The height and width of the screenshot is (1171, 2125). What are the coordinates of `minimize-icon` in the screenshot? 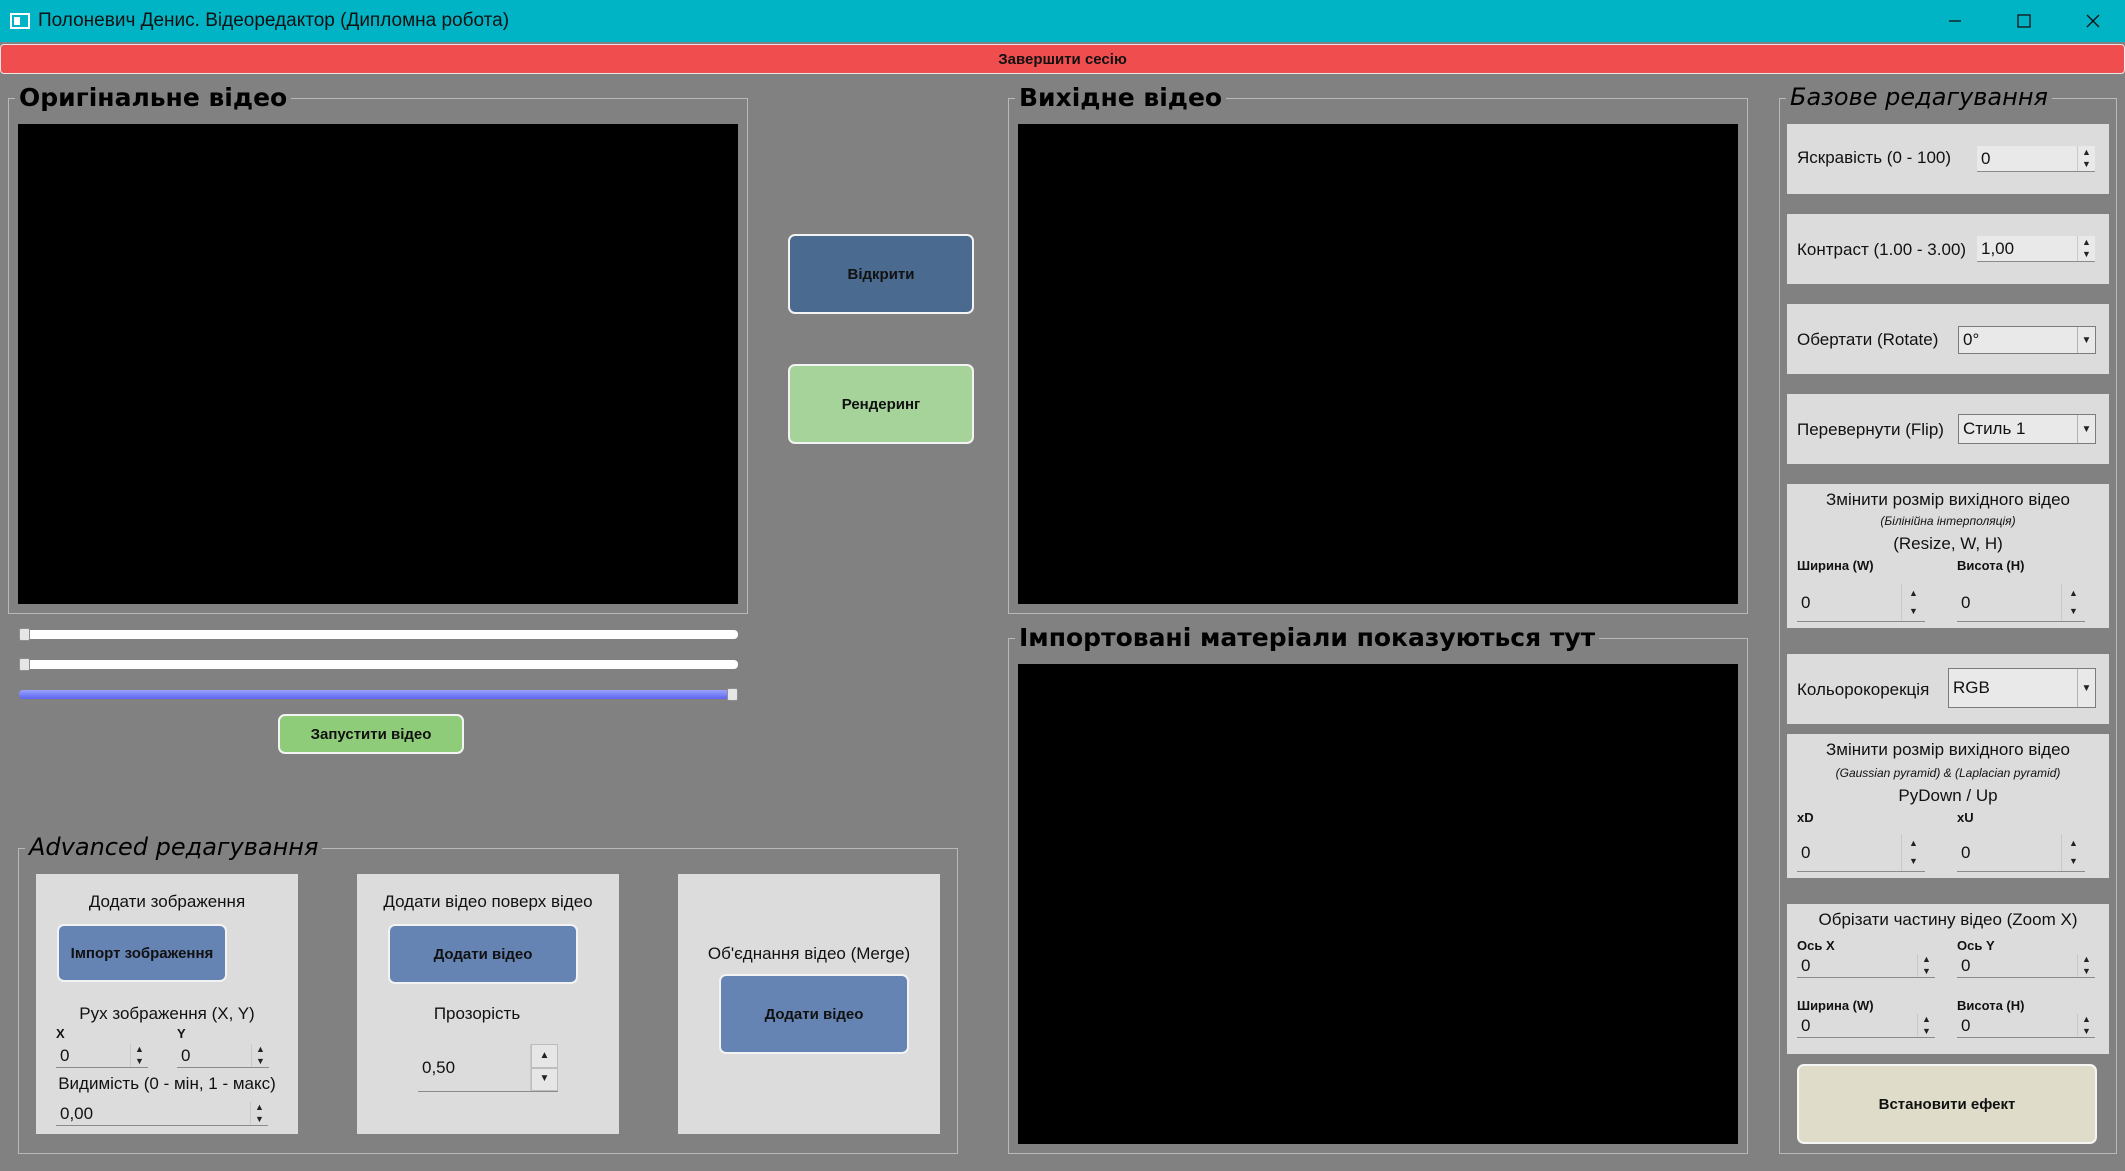 It's located at (1955, 21).